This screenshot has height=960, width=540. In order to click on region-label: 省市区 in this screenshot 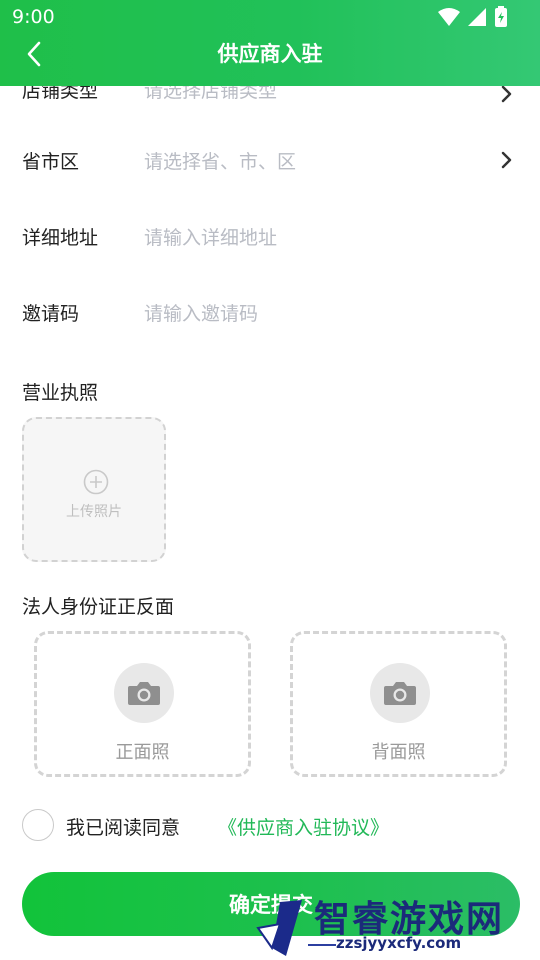, I will do `click(51, 161)`.